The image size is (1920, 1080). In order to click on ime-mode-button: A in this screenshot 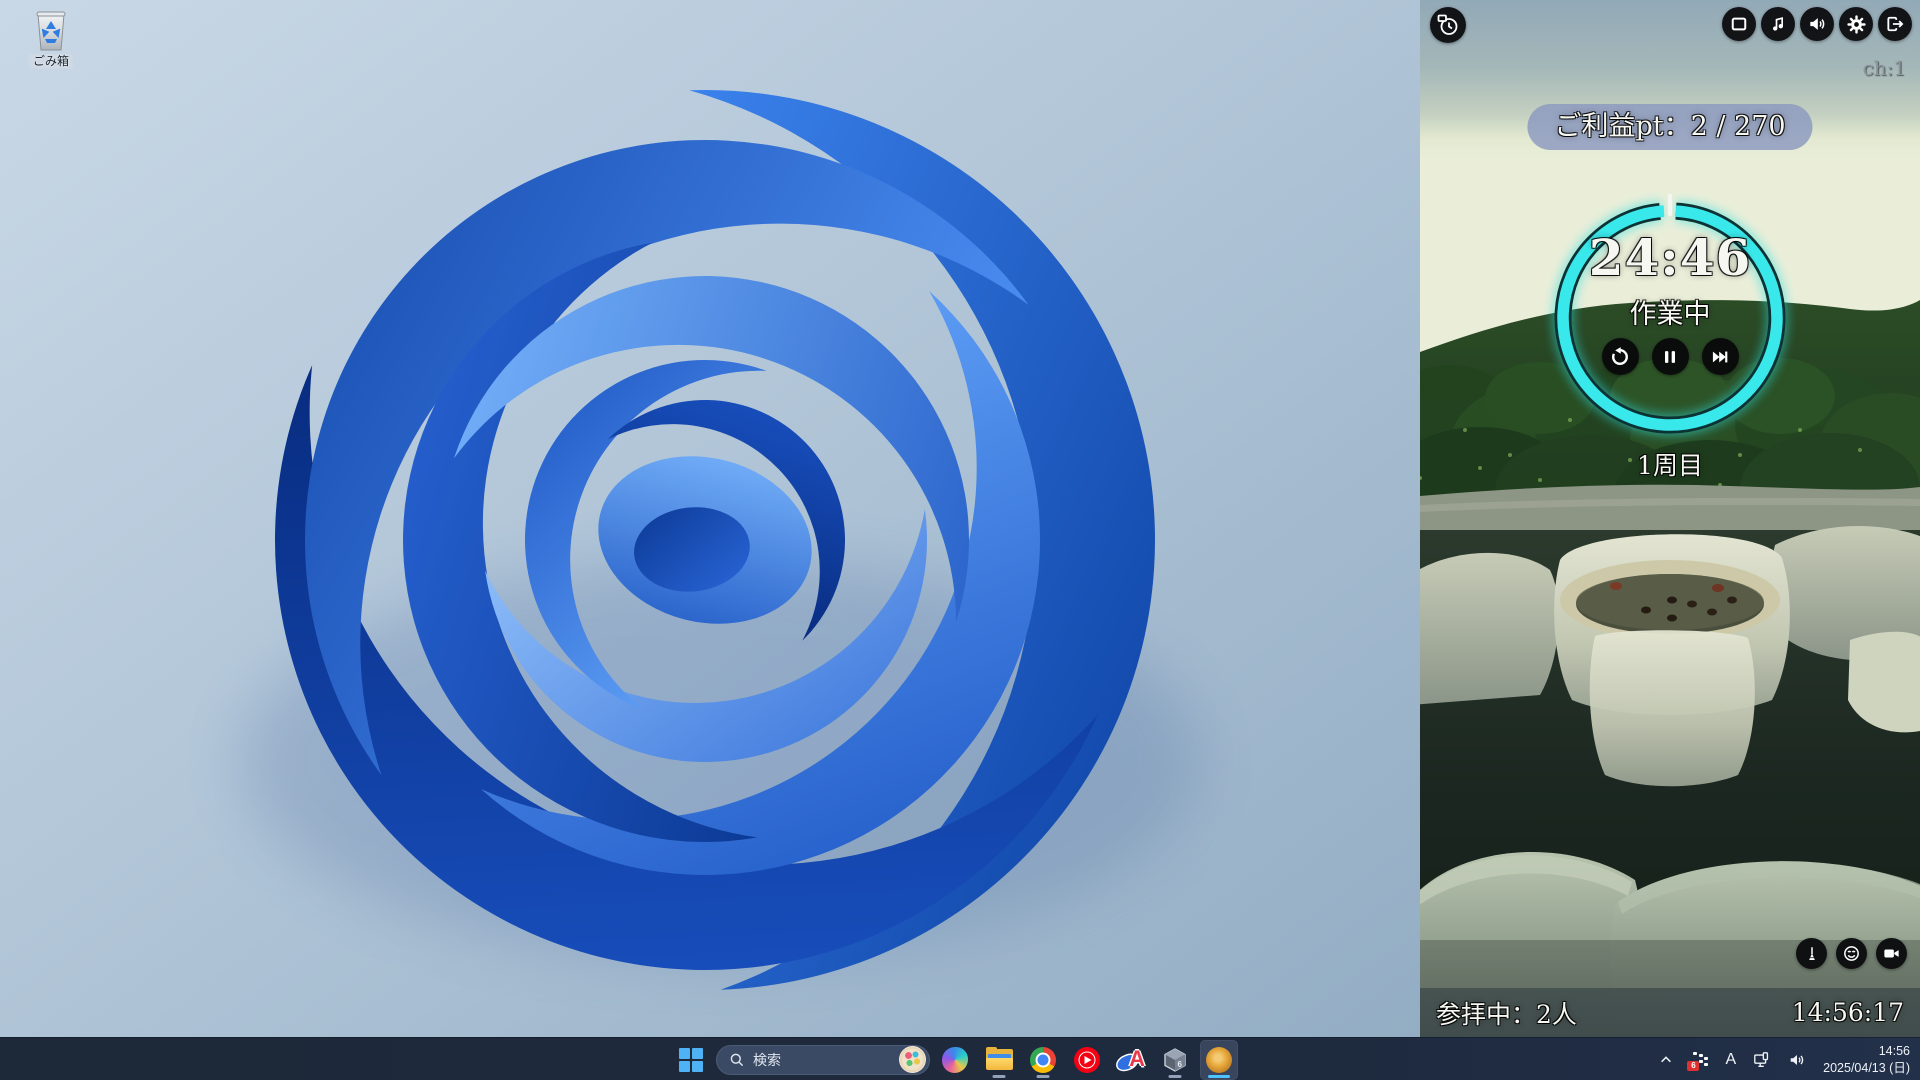, I will do `click(1730, 1060)`.